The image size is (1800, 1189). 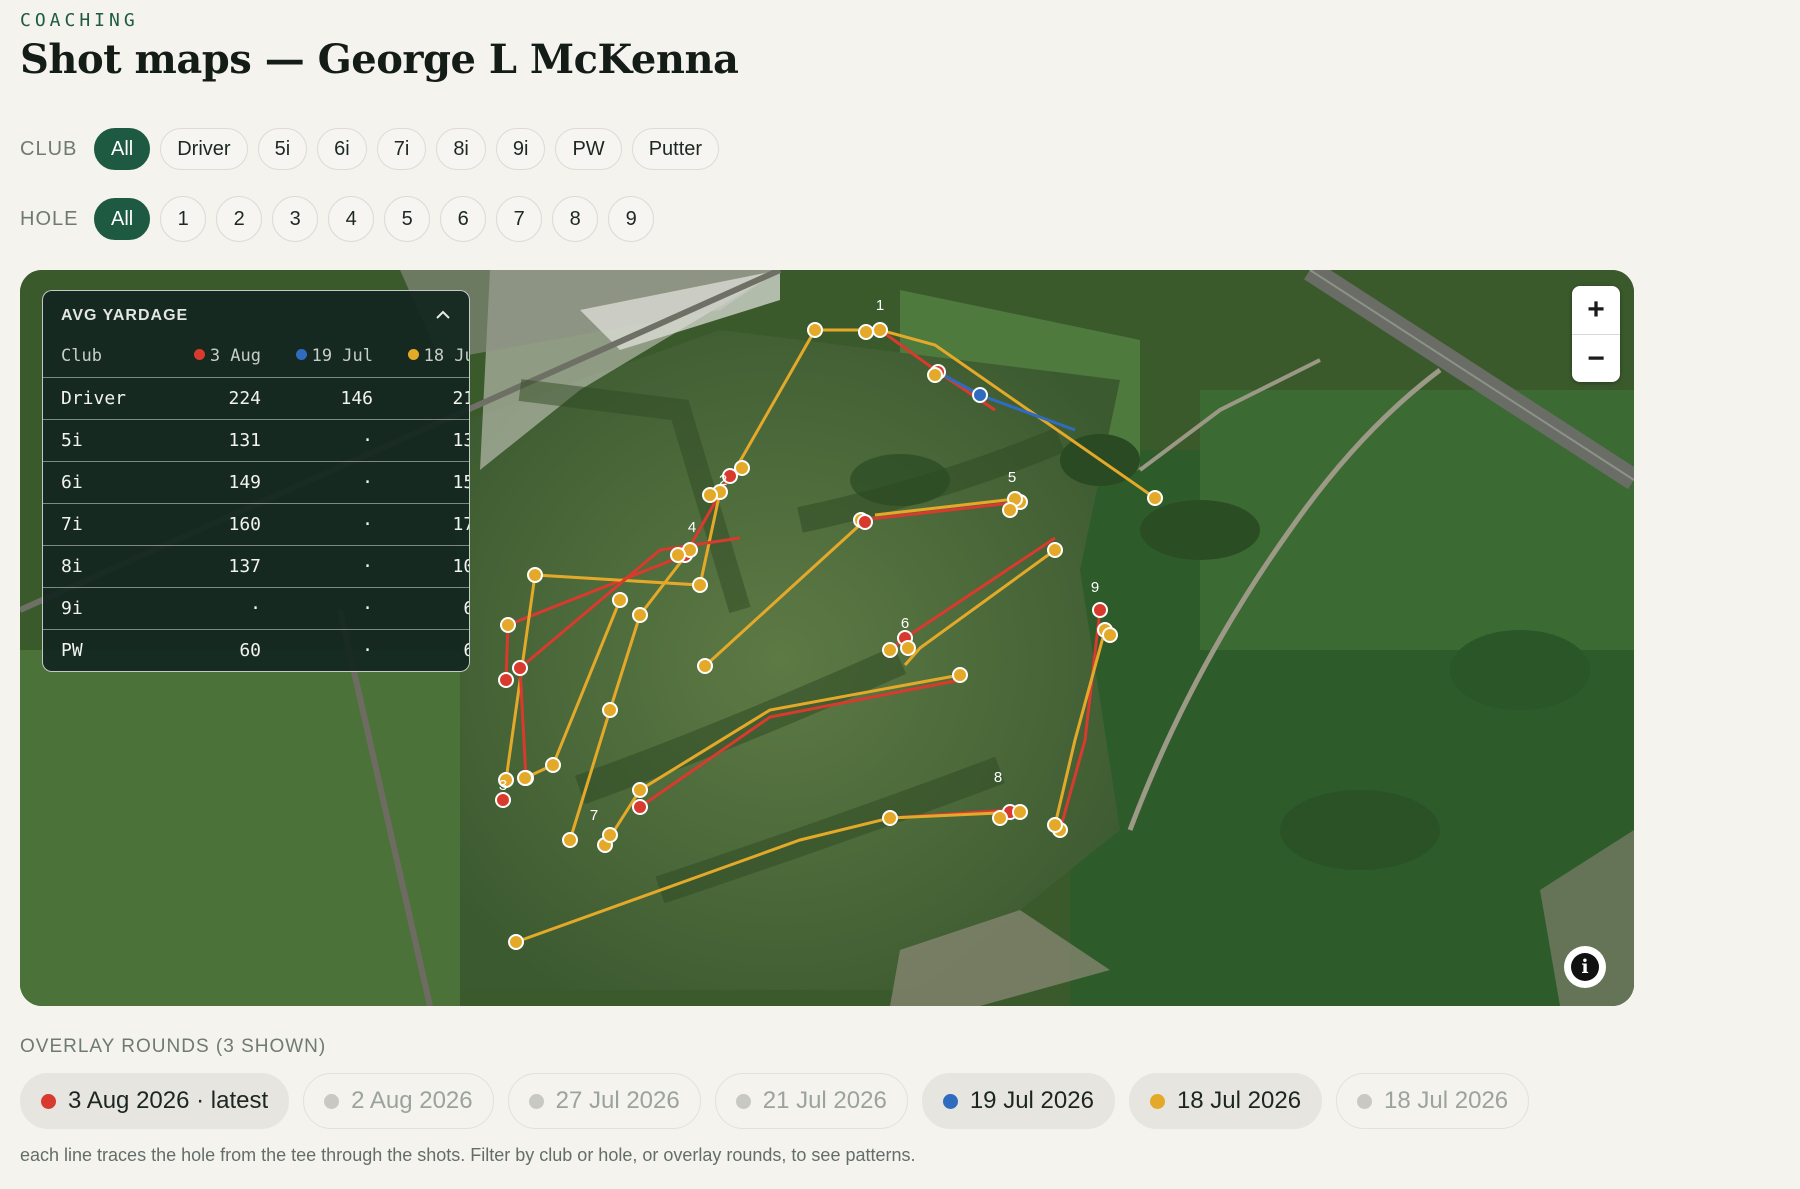 I want to click on club-name: PW, so click(x=72, y=650).